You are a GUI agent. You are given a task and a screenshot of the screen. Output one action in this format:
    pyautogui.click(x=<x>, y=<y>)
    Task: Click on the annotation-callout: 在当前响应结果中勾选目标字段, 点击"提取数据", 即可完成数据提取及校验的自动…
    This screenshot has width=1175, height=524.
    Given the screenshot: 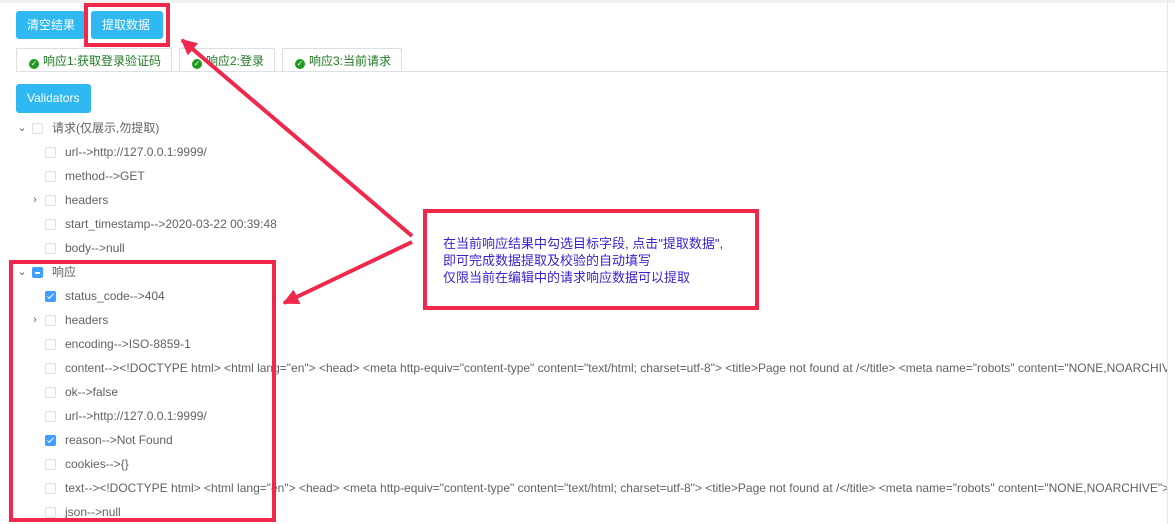 What is the action you would take?
    pyautogui.click(x=591, y=259)
    